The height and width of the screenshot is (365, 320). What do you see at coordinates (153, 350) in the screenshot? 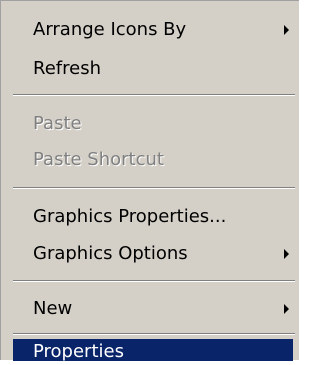
I see `menu-item-properties: Properties` at bounding box center [153, 350].